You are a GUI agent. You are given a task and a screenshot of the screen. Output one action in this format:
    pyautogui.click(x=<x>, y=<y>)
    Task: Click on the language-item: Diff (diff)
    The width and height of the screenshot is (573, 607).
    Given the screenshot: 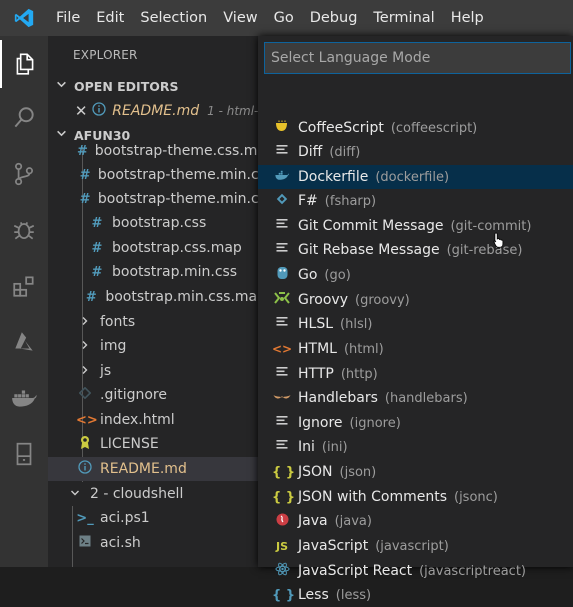 What is the action you would take?
    pyautogui.click(x=415, y=152)
    